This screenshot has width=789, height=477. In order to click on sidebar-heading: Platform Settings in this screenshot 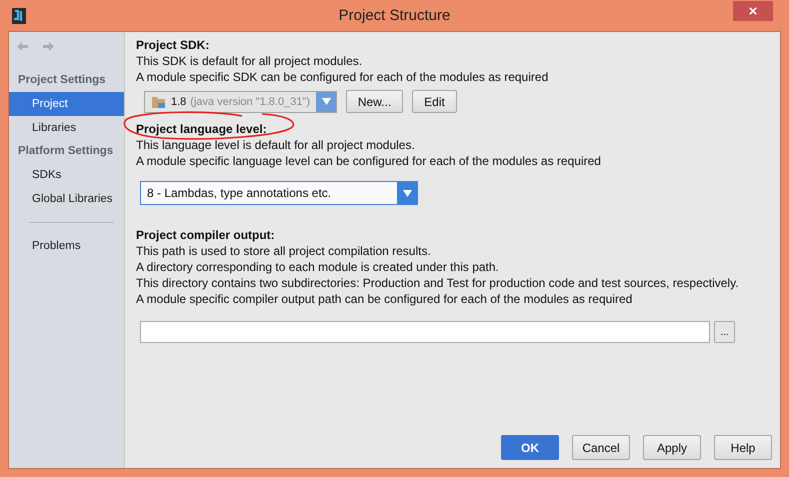, I will do `click(65, 151)`.